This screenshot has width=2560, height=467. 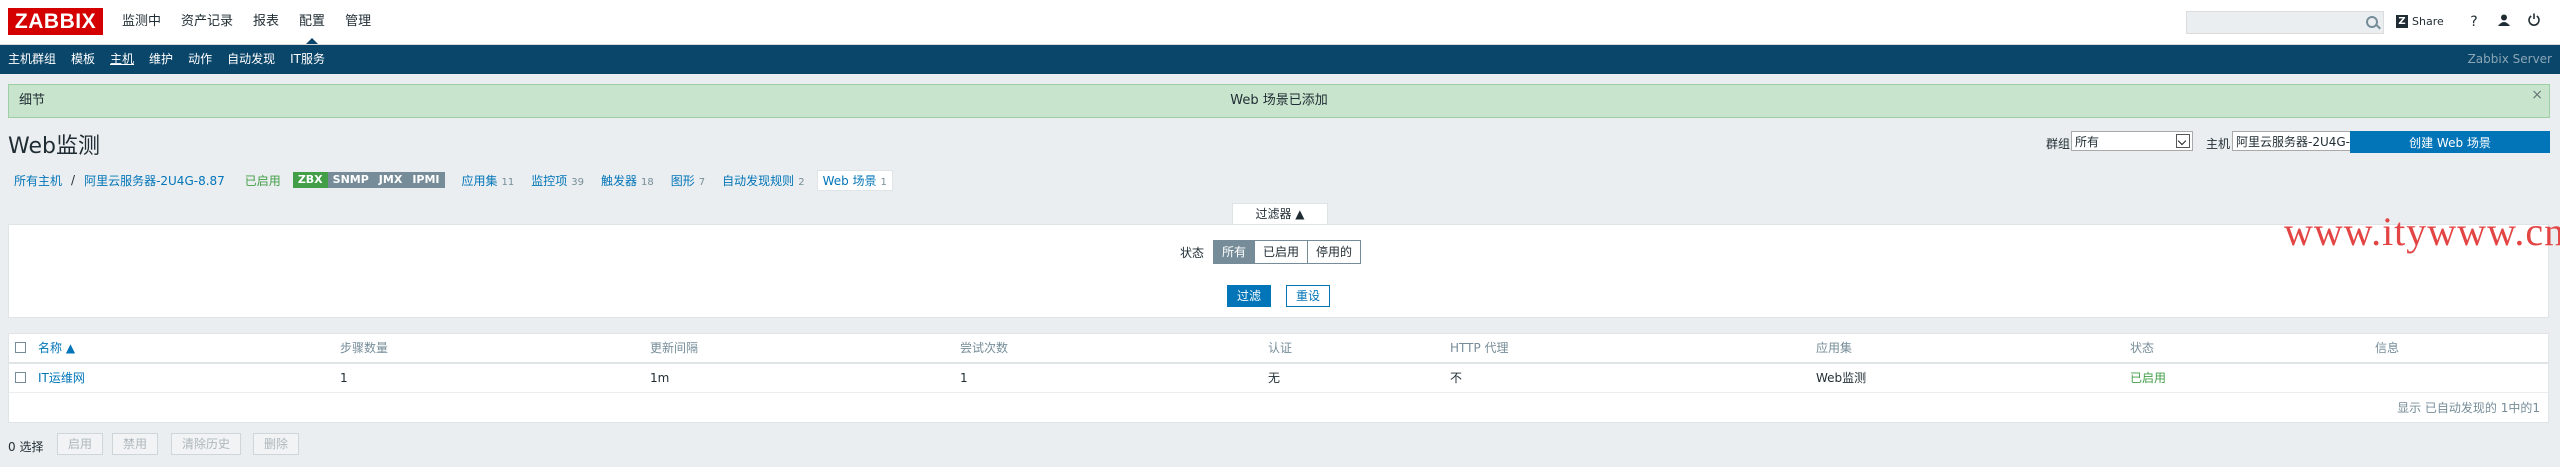 I want to click on tab-web-scenarios: Web 场景 1, so click(x=854, y=180).